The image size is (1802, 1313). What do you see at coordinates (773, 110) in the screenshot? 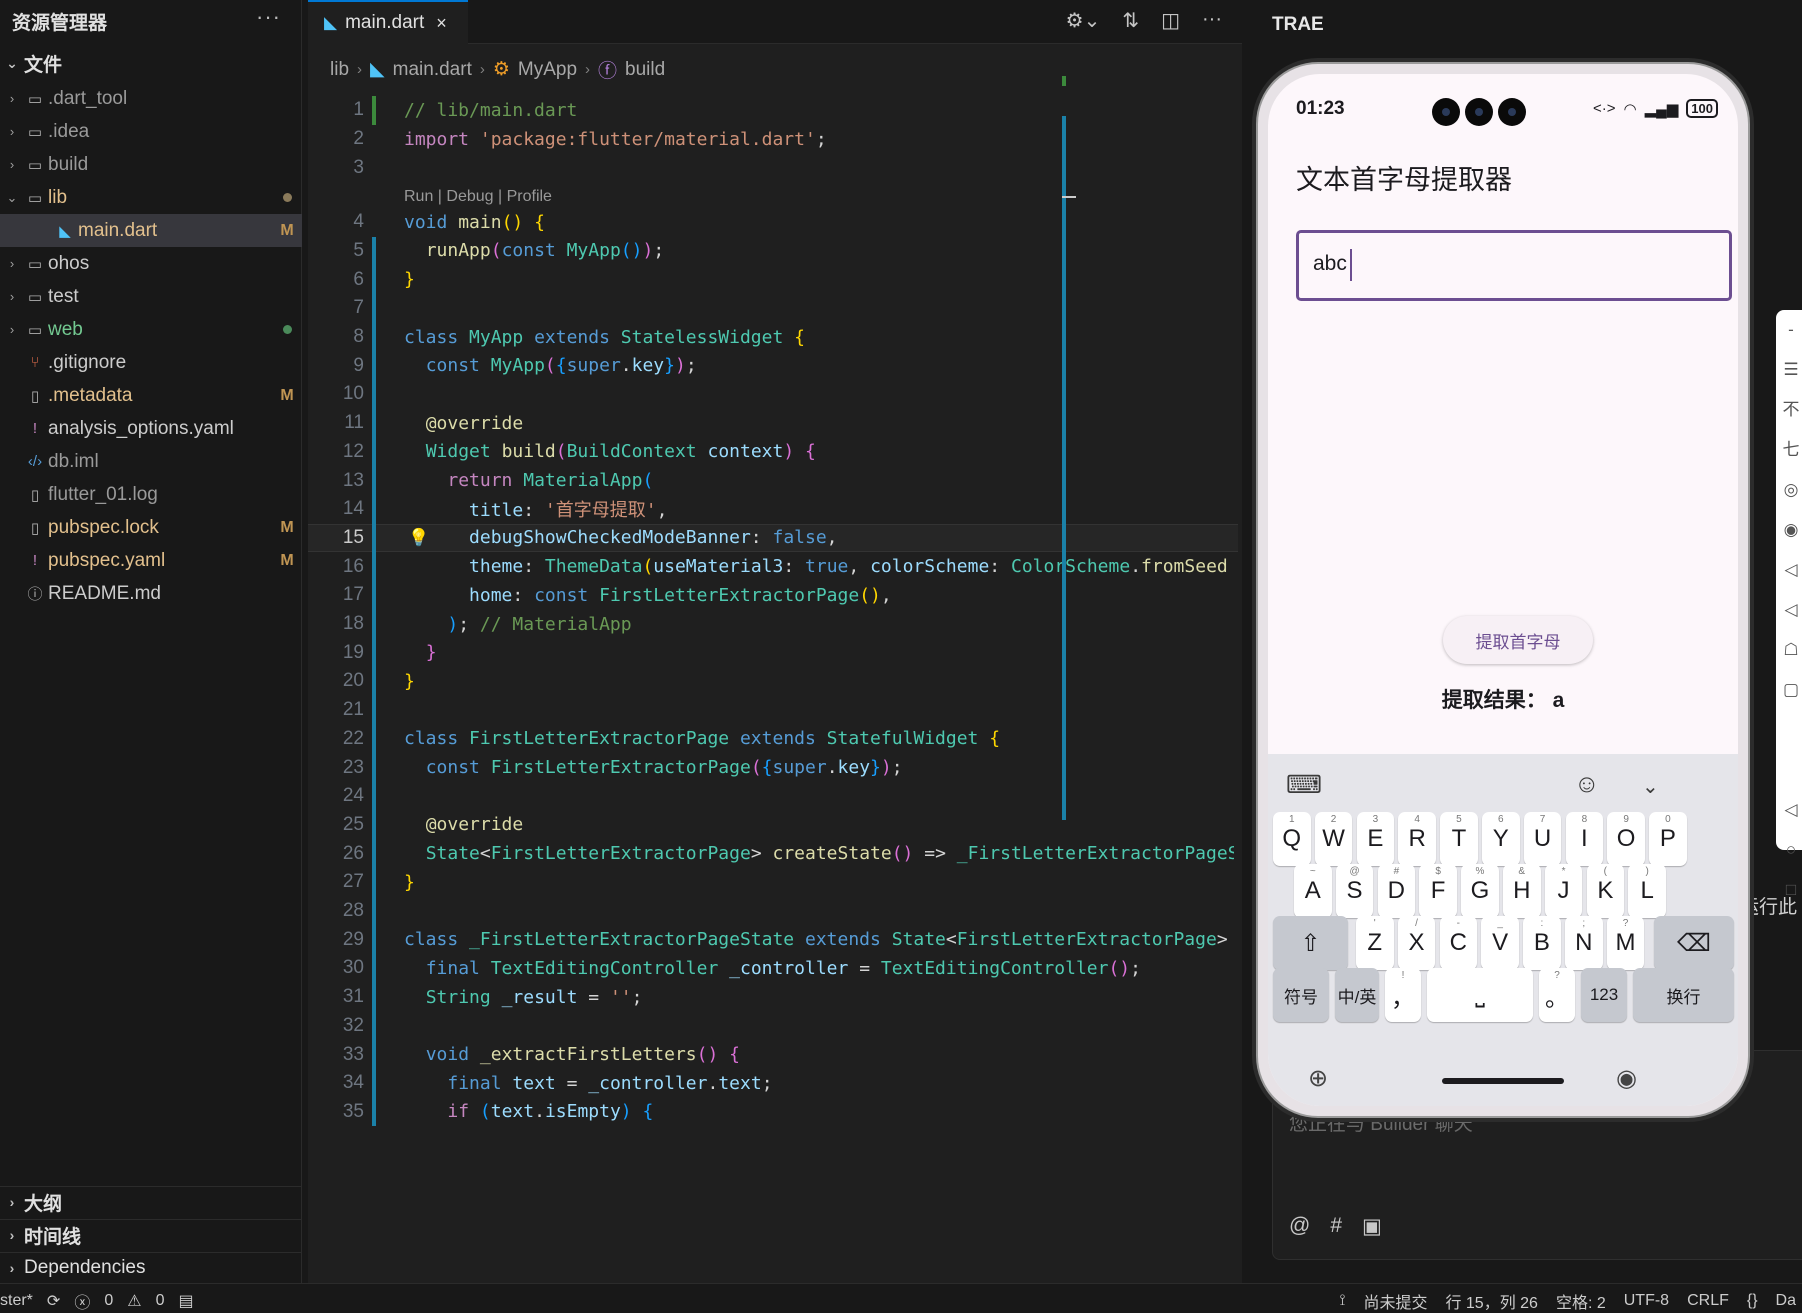
I see `code-line: 1 // lib/main.dart` at bounding box center [773, 110].